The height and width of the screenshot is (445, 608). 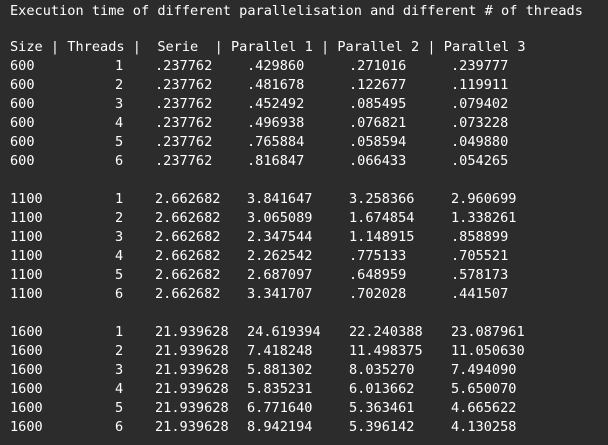 I want to click on cell-parallel-2: .085495, so click(x=378, y=104).